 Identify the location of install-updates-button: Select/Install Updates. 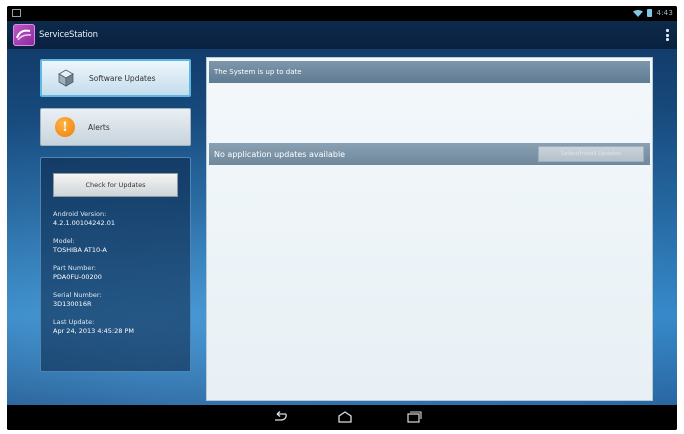
(591, 154).